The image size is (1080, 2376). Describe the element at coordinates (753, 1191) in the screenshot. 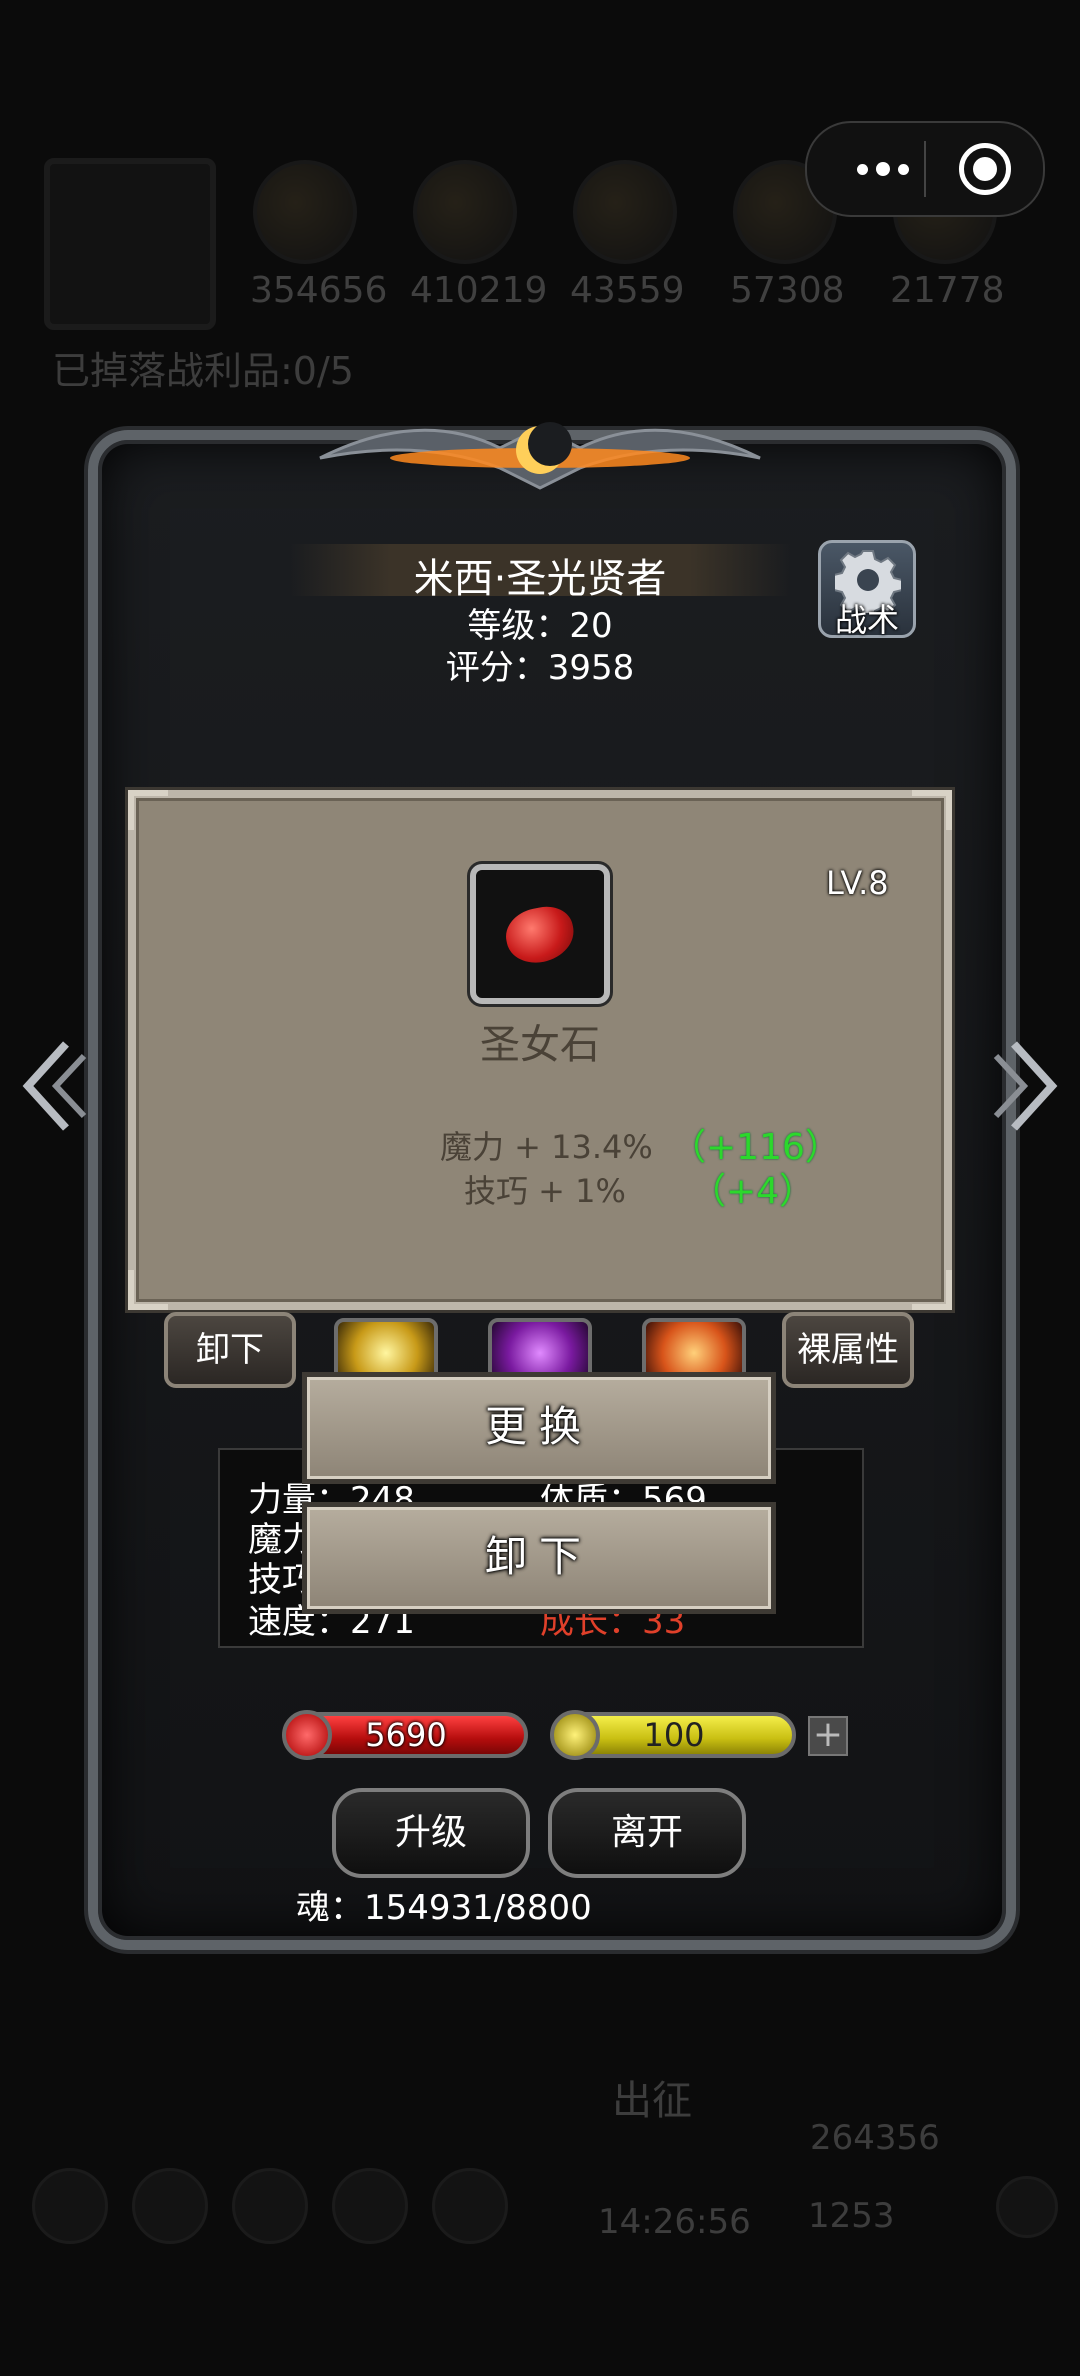

I see `item-stat-skill-bonus: （+4）` at that location.